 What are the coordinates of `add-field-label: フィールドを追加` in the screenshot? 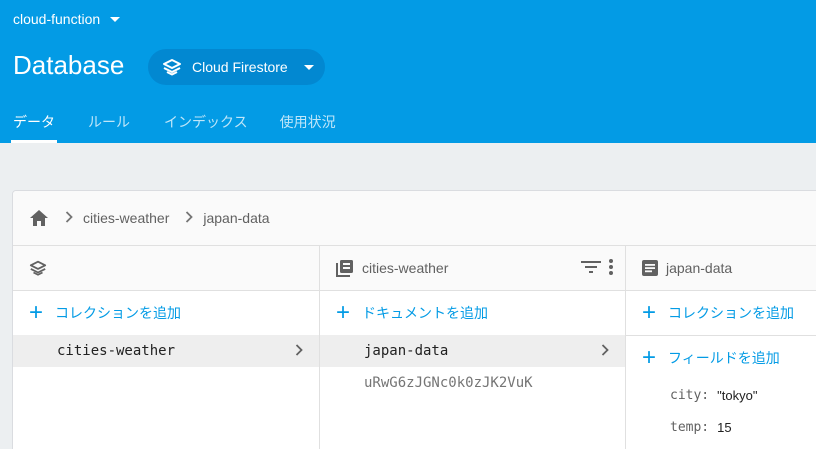 It's located at (724, 357).